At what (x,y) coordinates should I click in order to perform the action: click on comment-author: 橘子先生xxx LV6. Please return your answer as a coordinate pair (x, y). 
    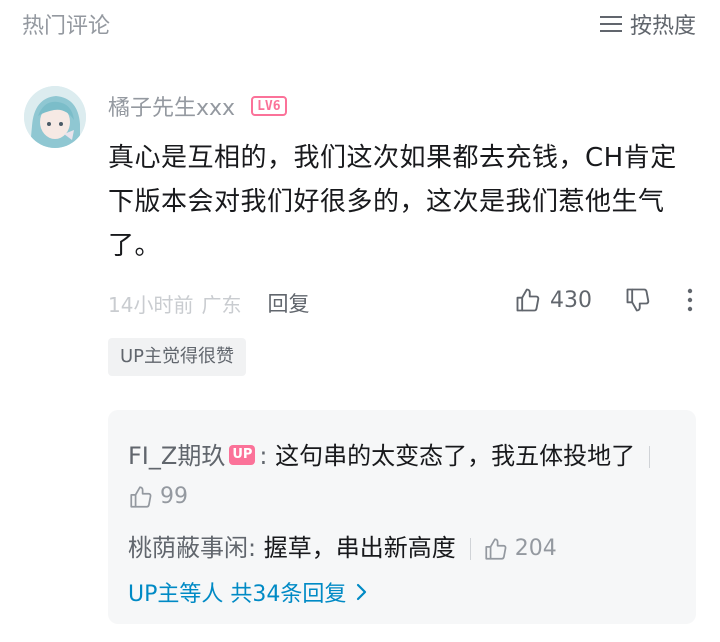
    Looking at the image, I should click on (197, 106).